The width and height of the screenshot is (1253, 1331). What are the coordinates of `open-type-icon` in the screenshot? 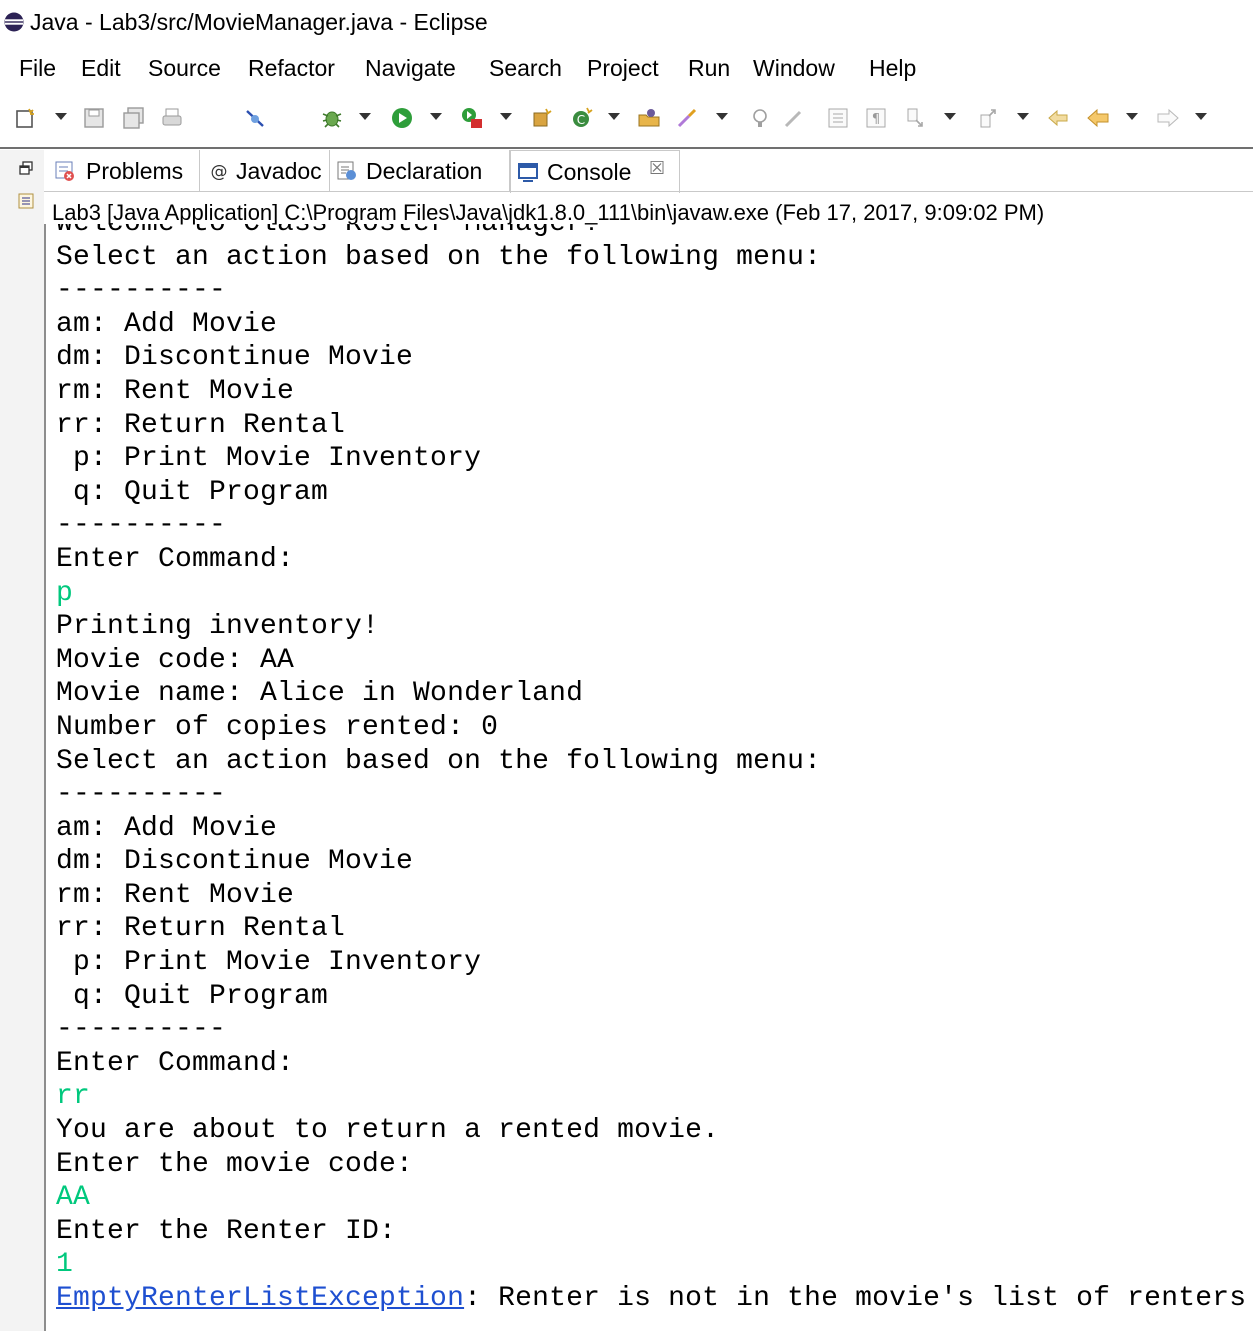 It's located at (649, 118).